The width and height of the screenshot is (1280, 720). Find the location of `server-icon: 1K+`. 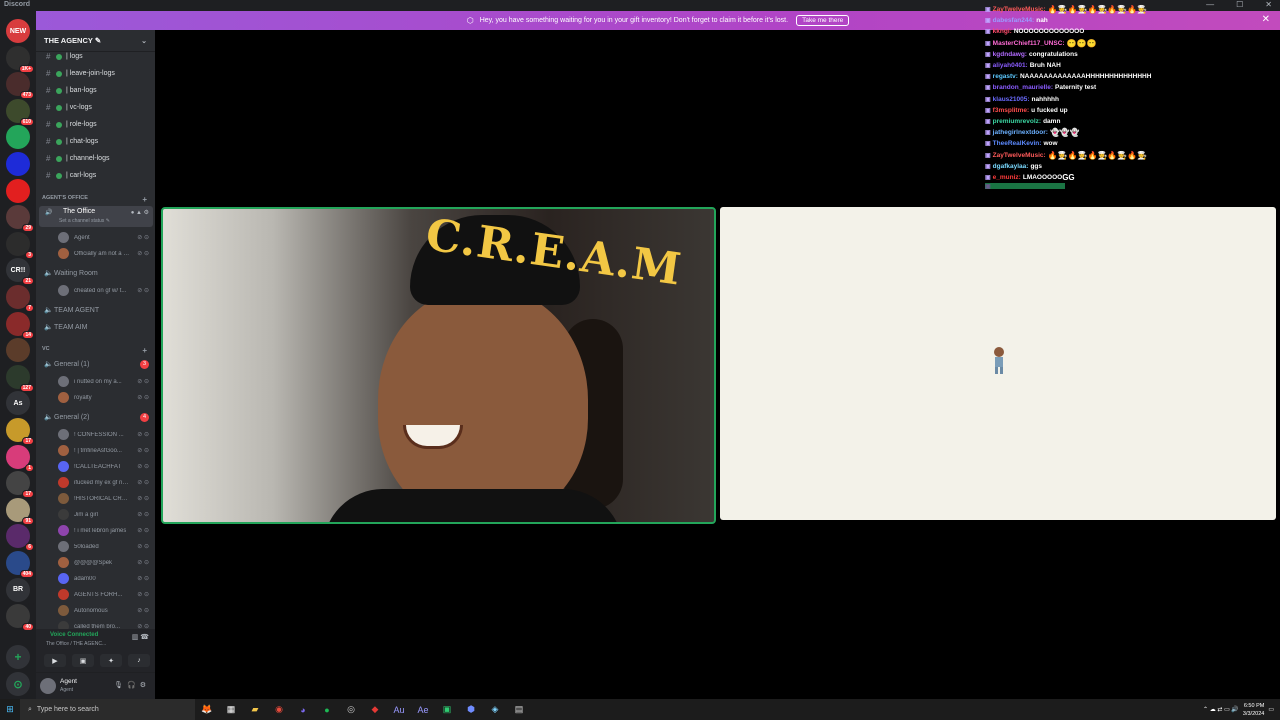

server-icon: 1K+ is located at coordinates (20, 59).